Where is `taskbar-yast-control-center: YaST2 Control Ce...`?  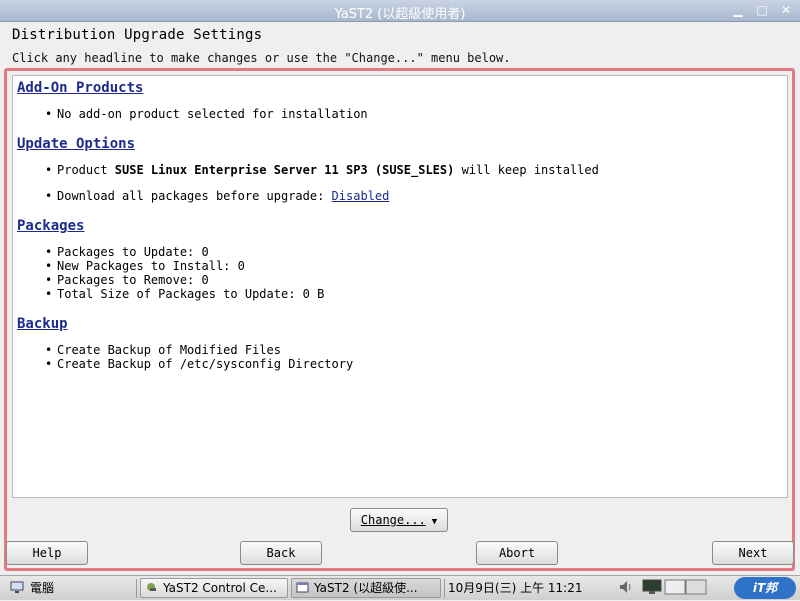 taskbar-yast-control-center: YaST2 Control Ce... is located at coordinates (214, 588).